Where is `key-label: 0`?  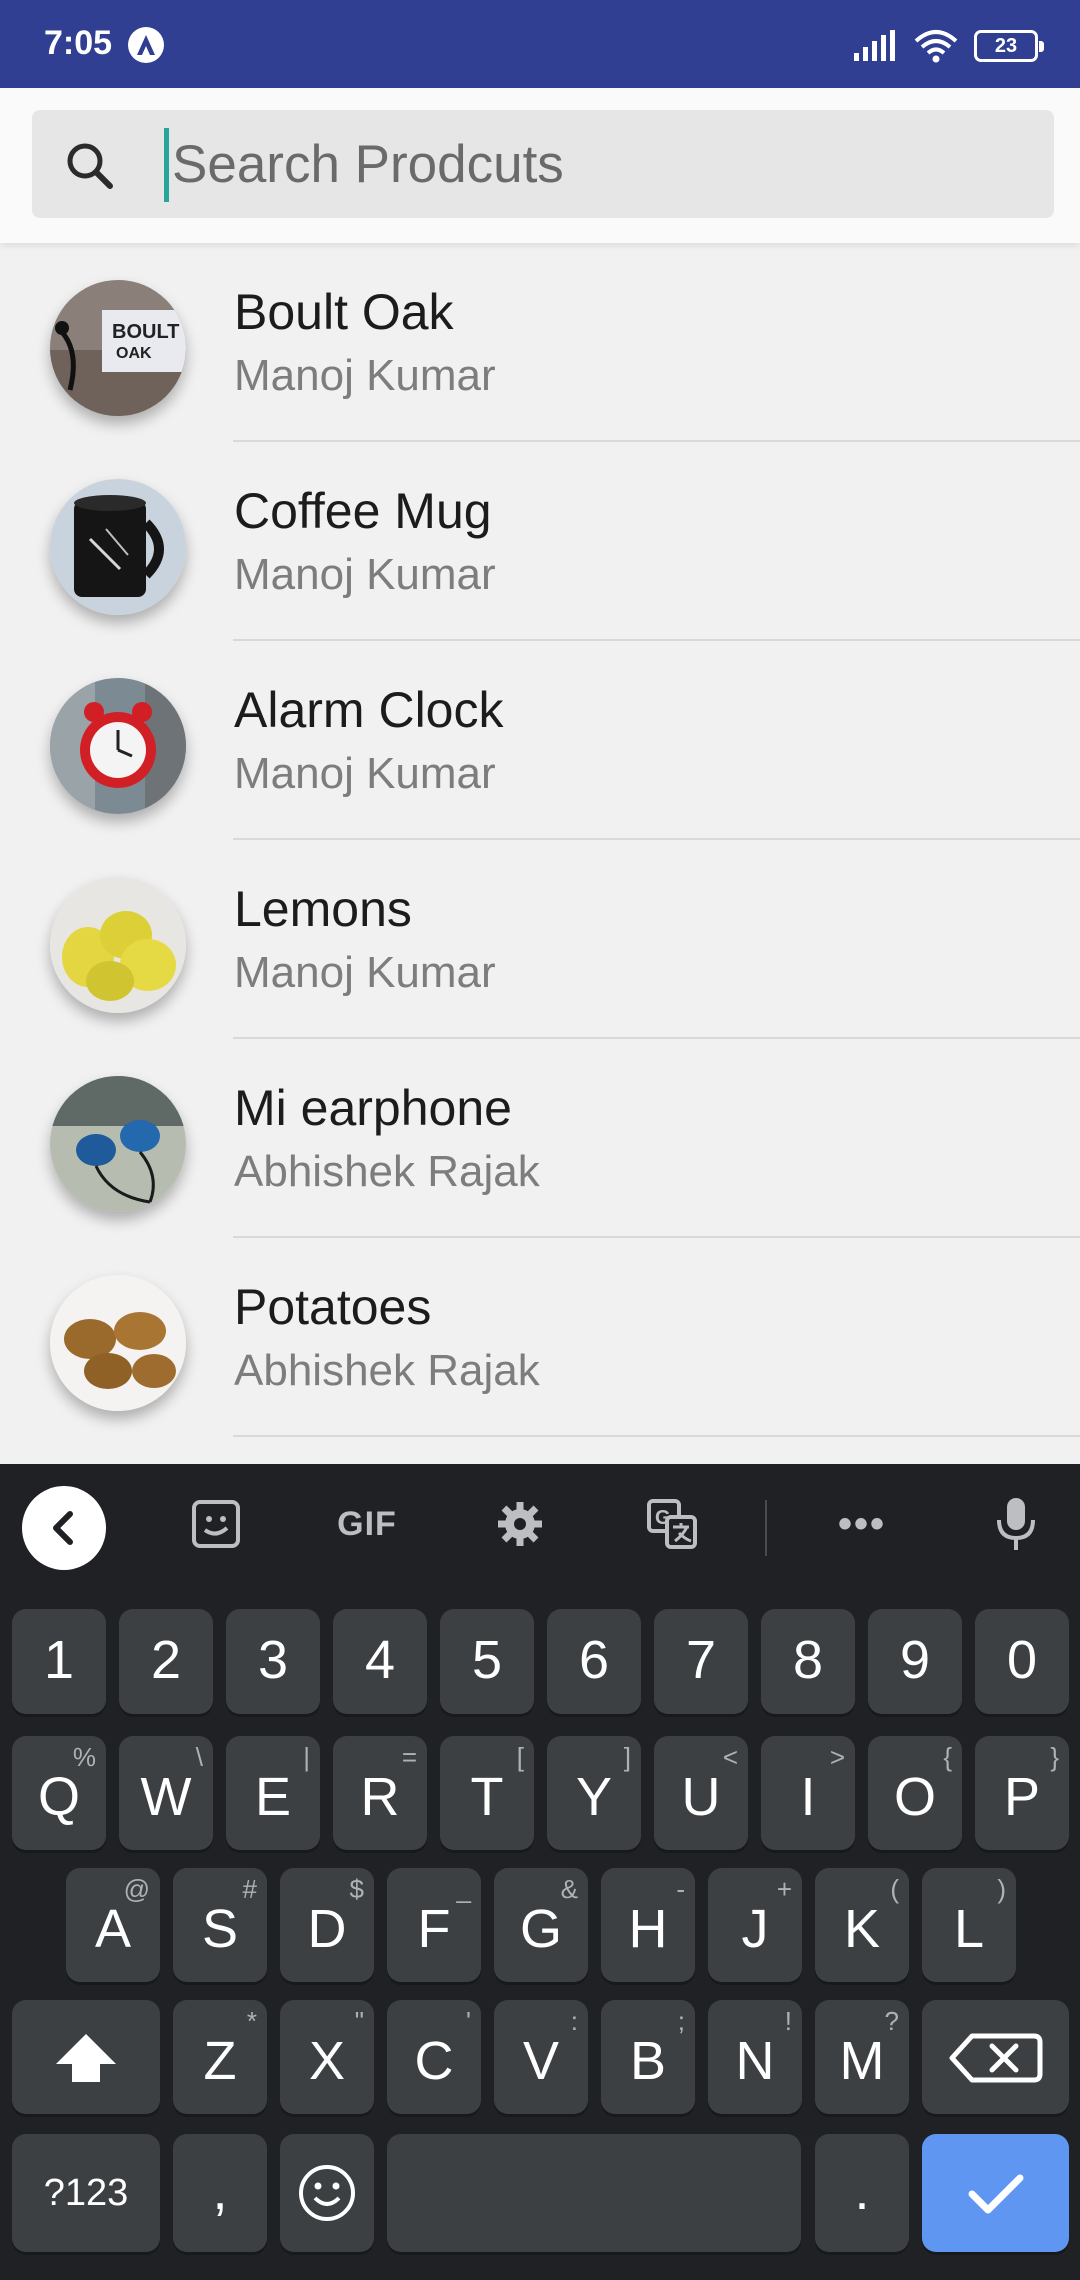
key-label: 0 is located at coordinates (1022, 1660).